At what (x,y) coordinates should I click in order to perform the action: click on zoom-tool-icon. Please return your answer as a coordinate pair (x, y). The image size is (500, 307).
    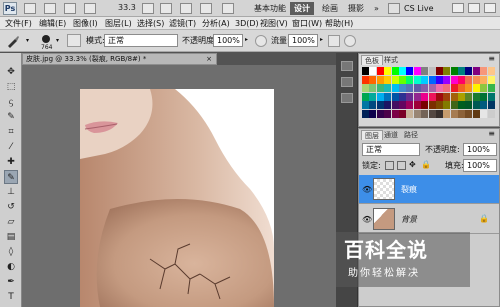
    Looking at the image, I should click on (166, 8).